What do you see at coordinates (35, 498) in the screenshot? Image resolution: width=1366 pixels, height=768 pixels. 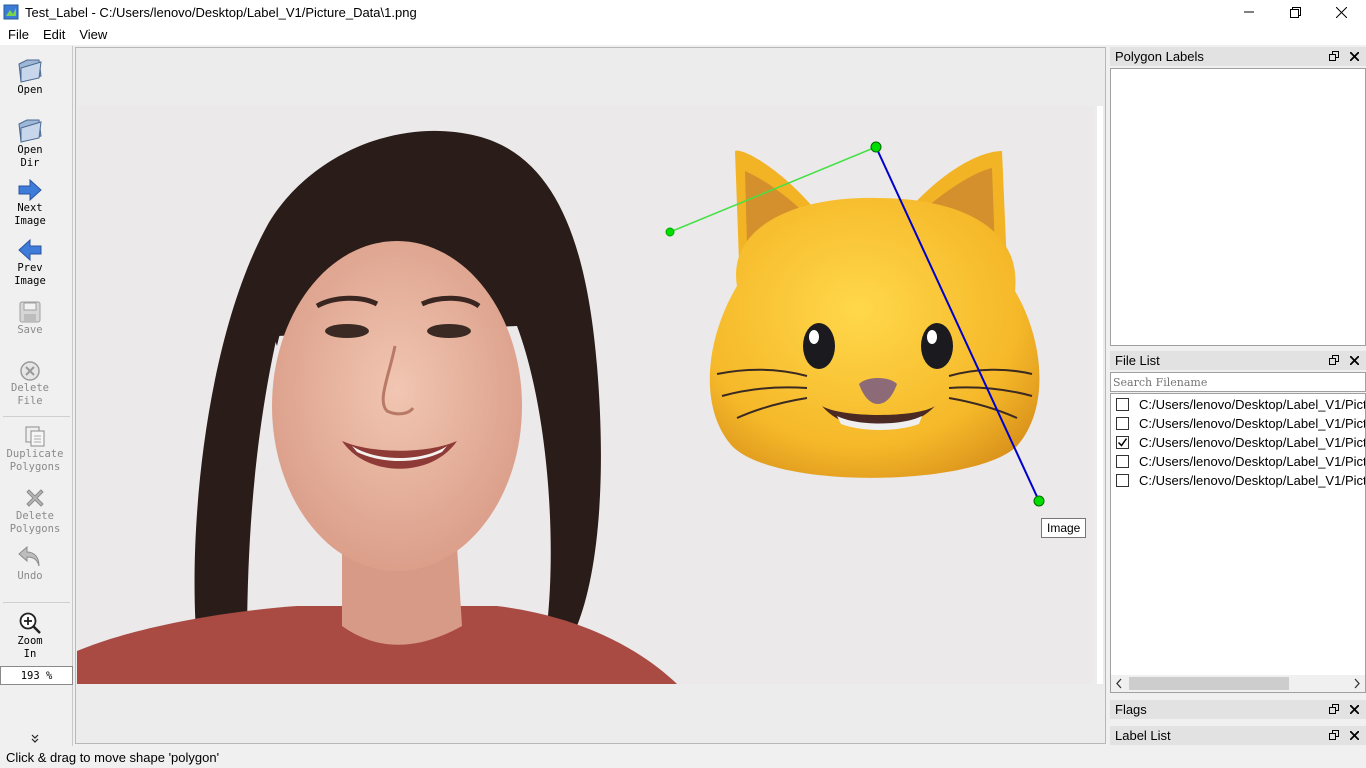 I see `delete-x-icon` at bounding box center [35, 498].